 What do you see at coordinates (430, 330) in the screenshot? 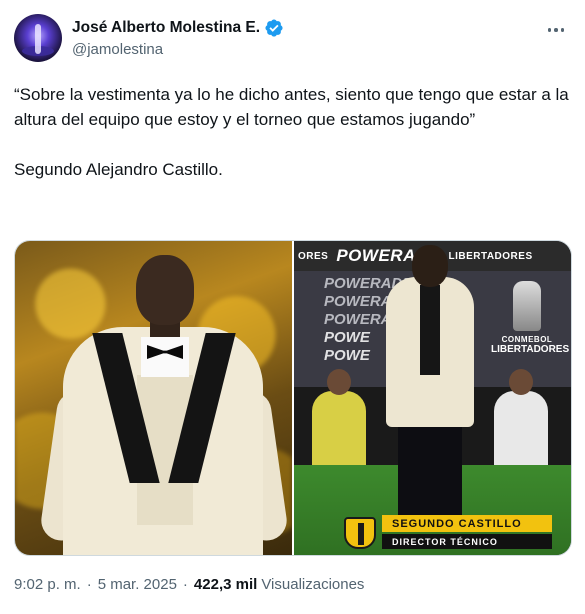
I see `coach-lapel` at bounding box center [430, 330].